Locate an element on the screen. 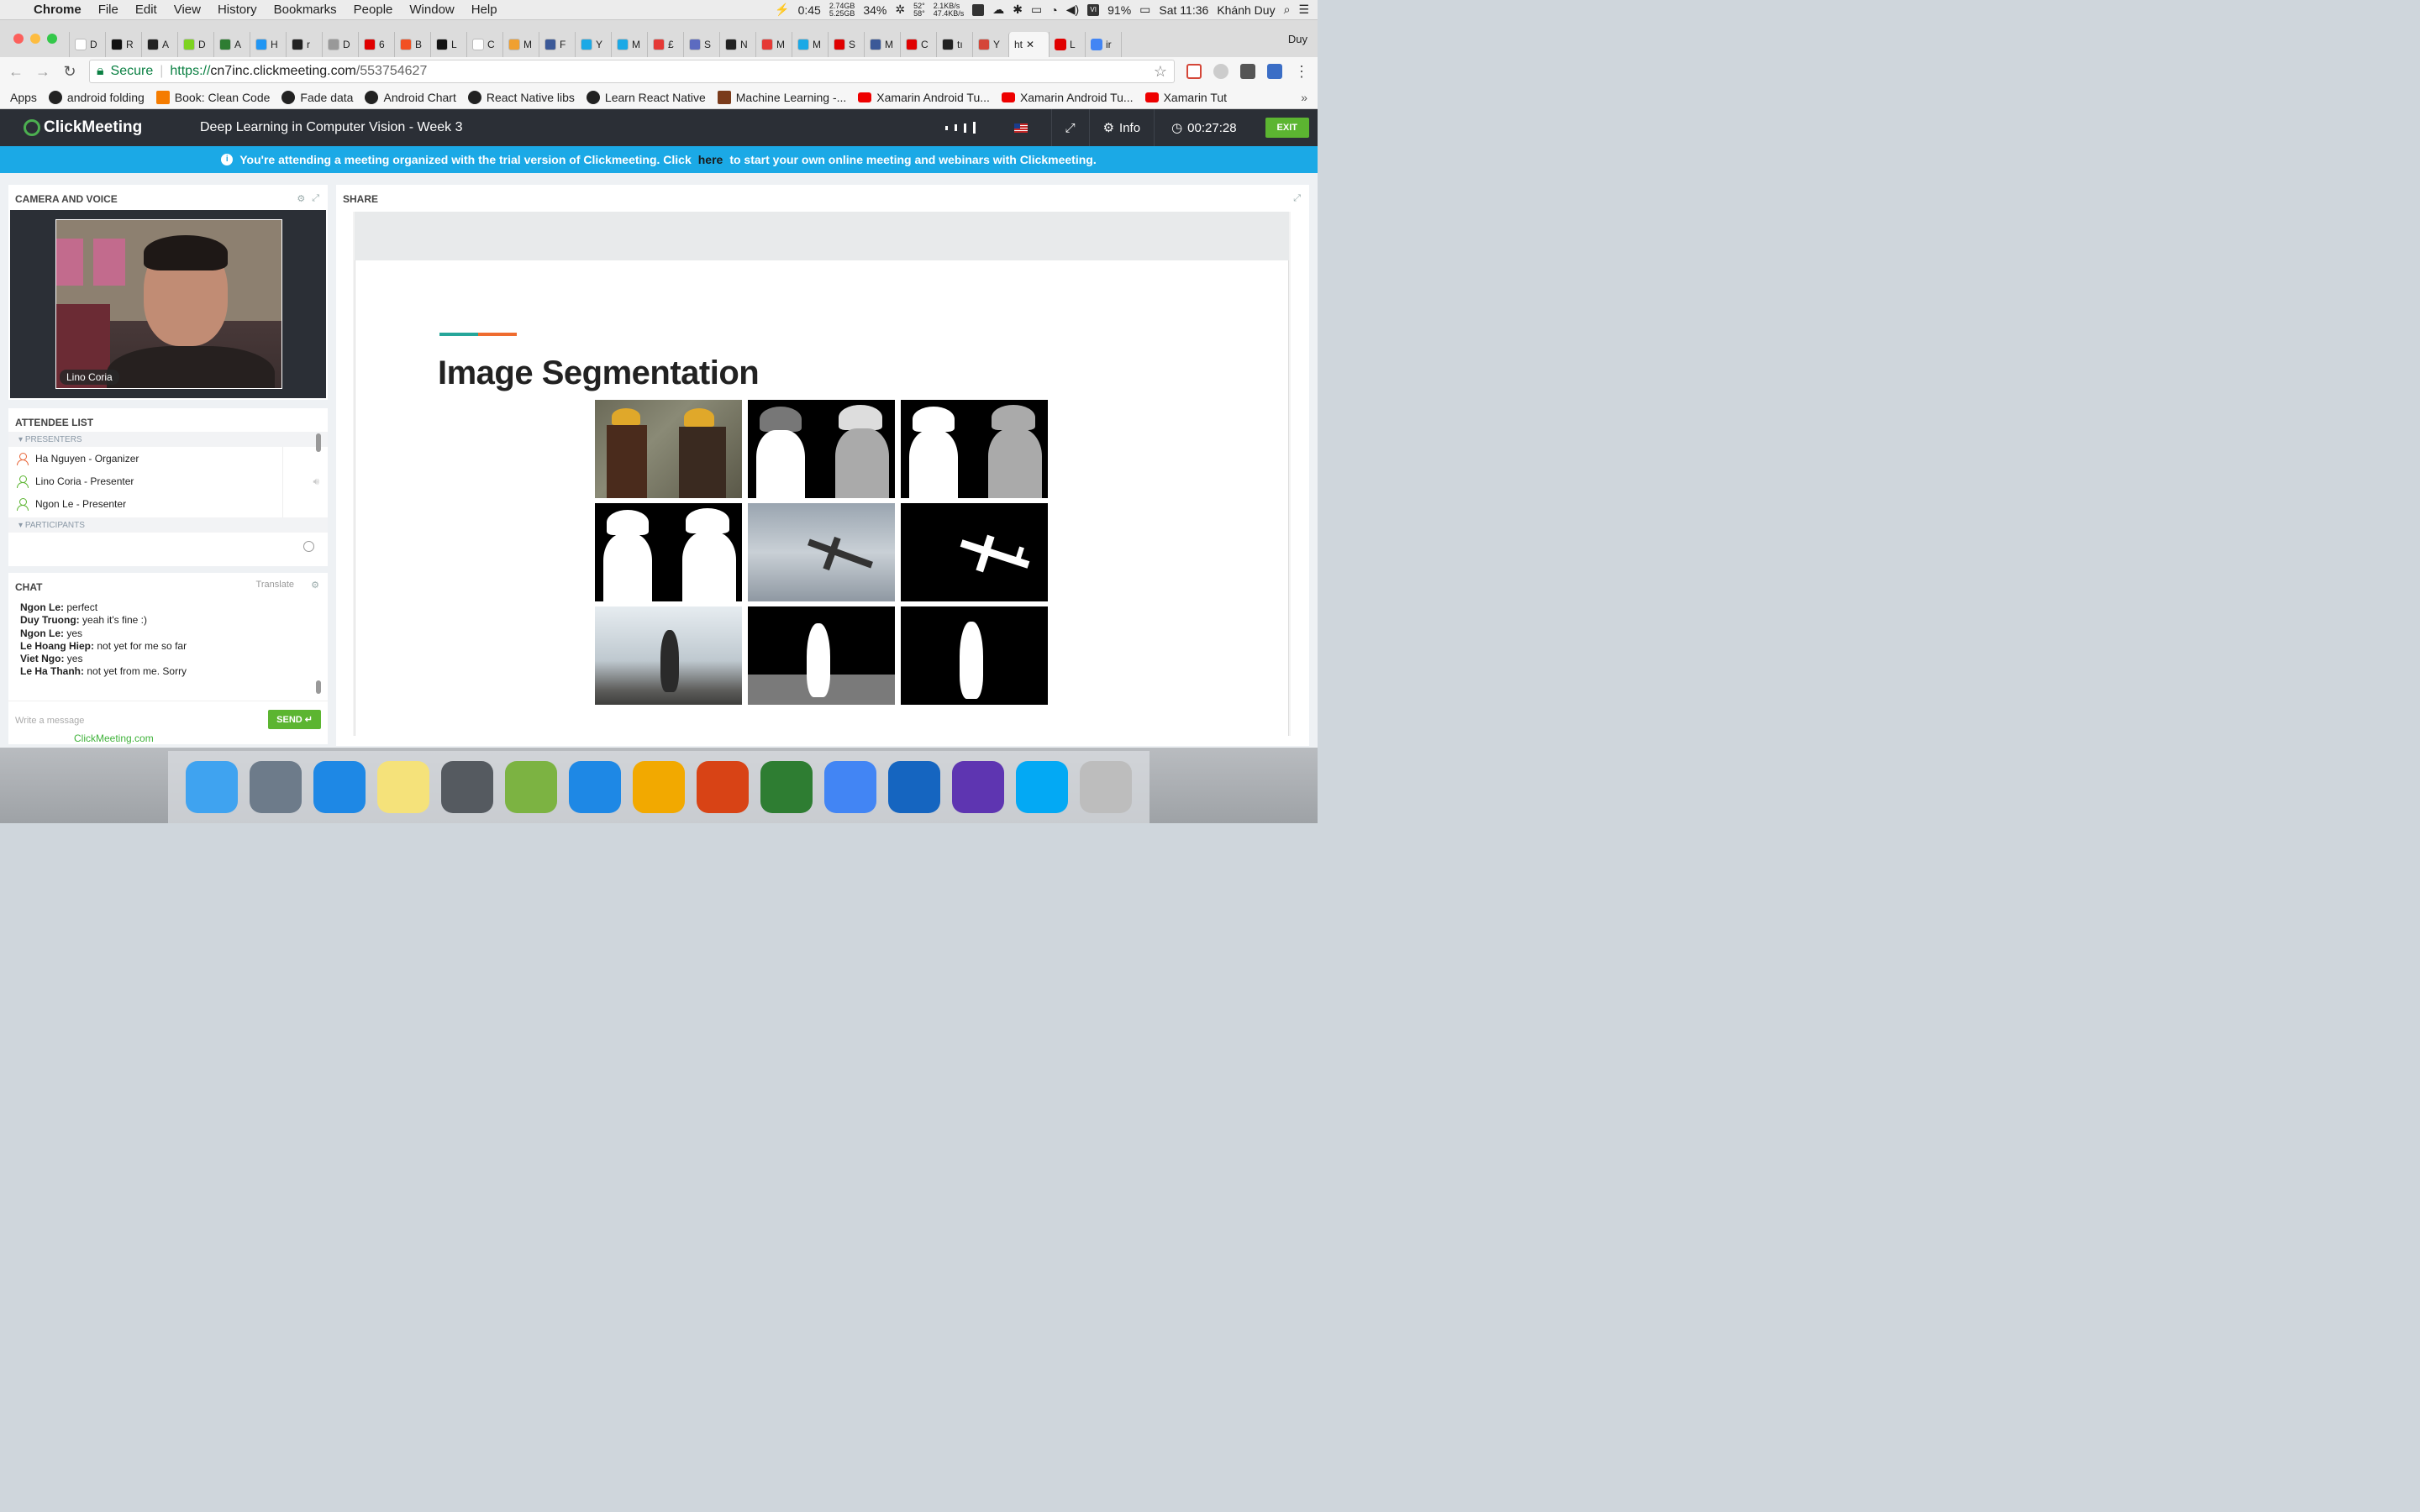 This screenshot has width=2420, height=1512. close-tab-icon: ✕ is located at coordinates (1030, 44).